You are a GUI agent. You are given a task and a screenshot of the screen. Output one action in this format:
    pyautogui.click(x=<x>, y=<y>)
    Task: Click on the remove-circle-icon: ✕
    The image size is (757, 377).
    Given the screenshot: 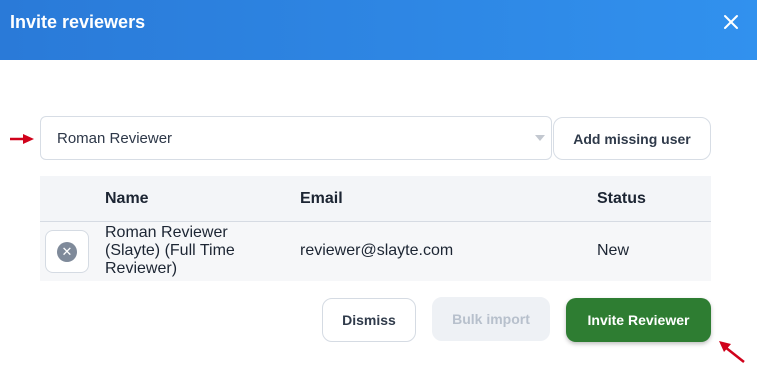 What is the action you would take?
    pyautogui.click(x=67, y=251)
    